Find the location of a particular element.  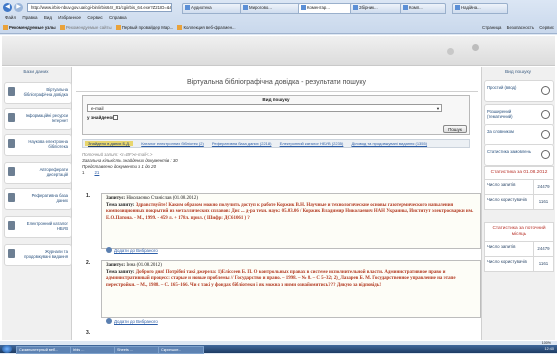

tools-menu: Сервис is located at coordinates (546, 27).